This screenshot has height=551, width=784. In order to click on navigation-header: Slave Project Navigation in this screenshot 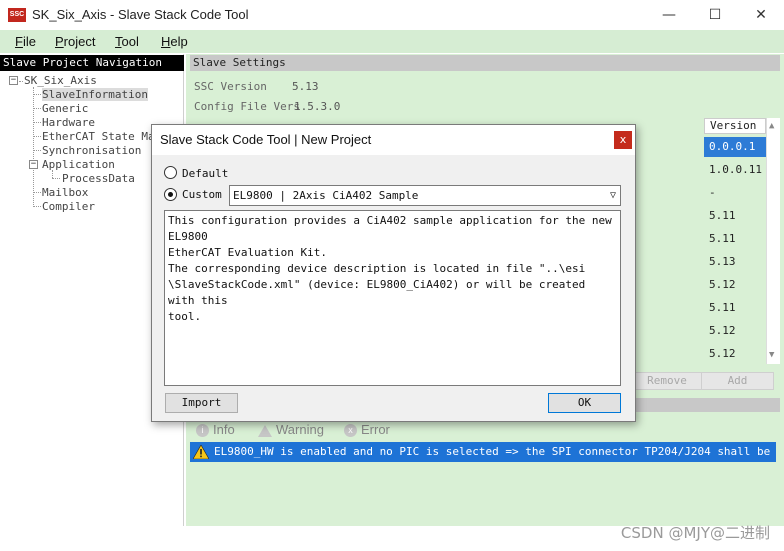, I will do `click(92, 63)`.